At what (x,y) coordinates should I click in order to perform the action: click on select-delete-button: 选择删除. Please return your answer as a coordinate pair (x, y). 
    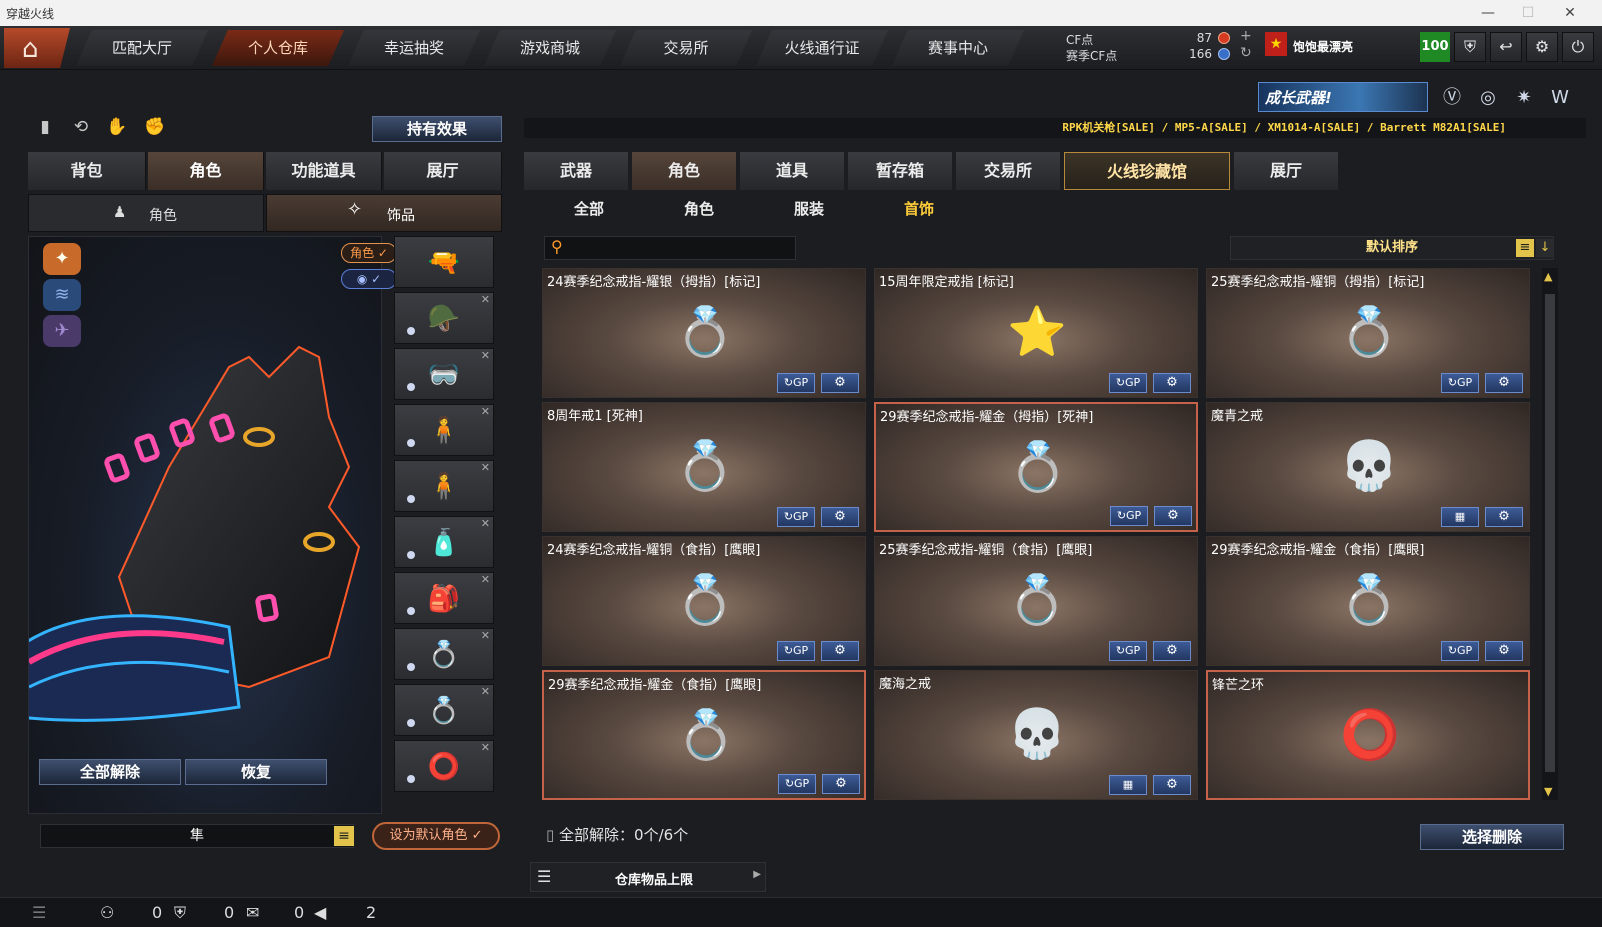
    Looking at the image, I should click on (1492, 837).